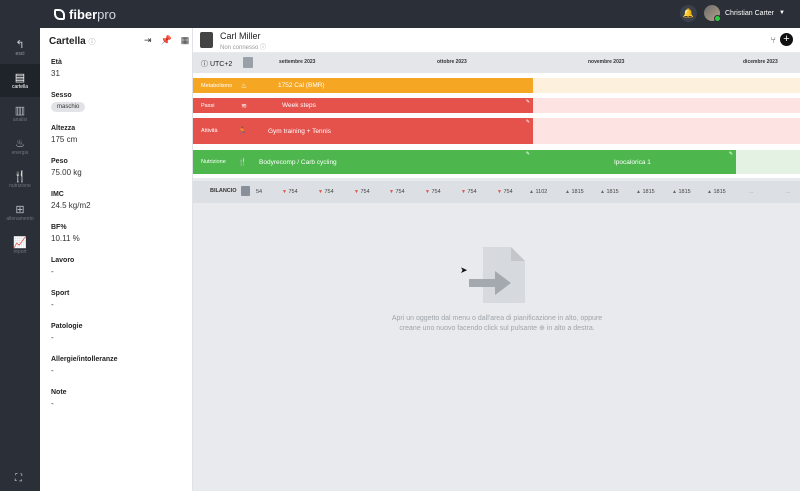  What do you see at coordinates (298, 162) in the screenshot?
I see `bar-text: Bodyrecomp / Carb cycling` at bounding box center [298, 162].